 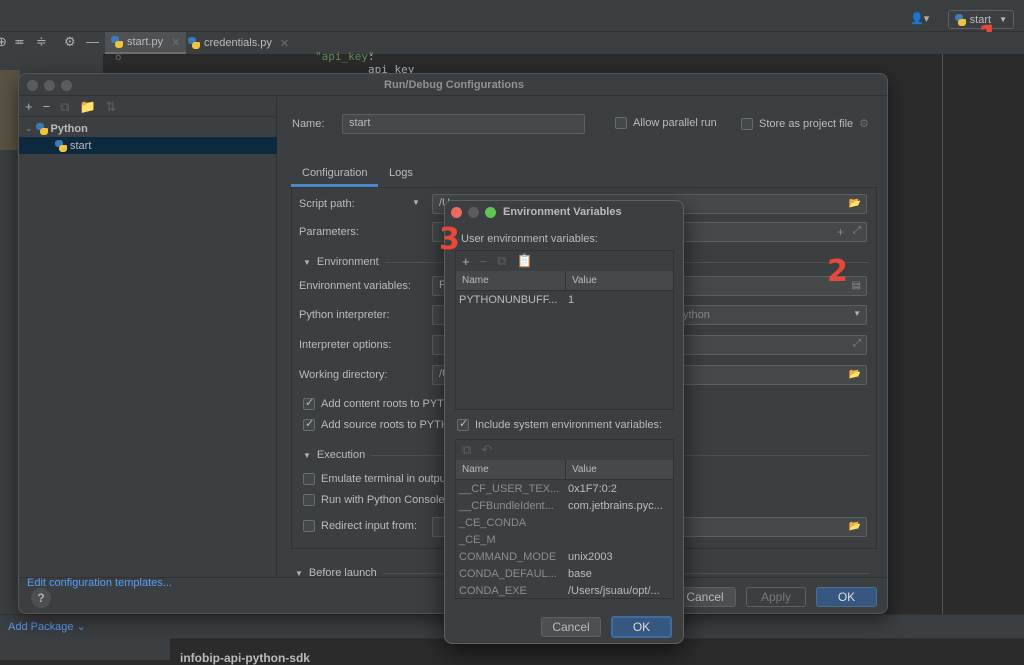 I want to click on user-icon: 👤▾, so click(x=919, y=18).